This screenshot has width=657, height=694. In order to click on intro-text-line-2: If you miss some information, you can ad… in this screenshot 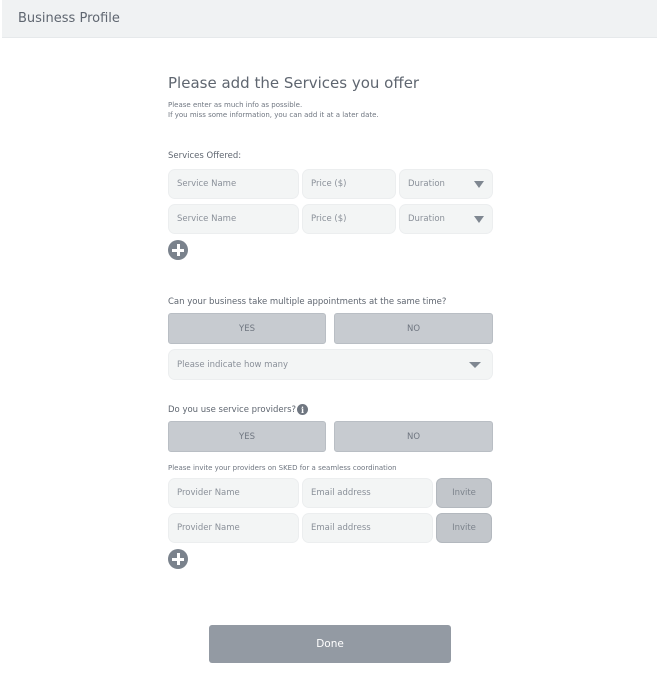, I will do `click(273, 115)`.